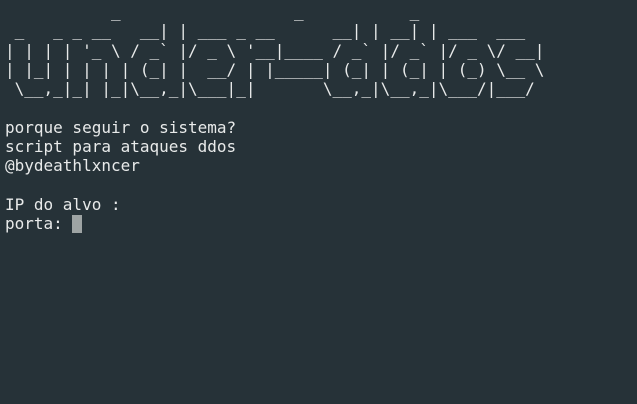 The height and width of the screenshot is (404, 637). Describe the element at coordinates (39, 224) in the screenshot. I see `port-prompt-label: porta:` at that location.